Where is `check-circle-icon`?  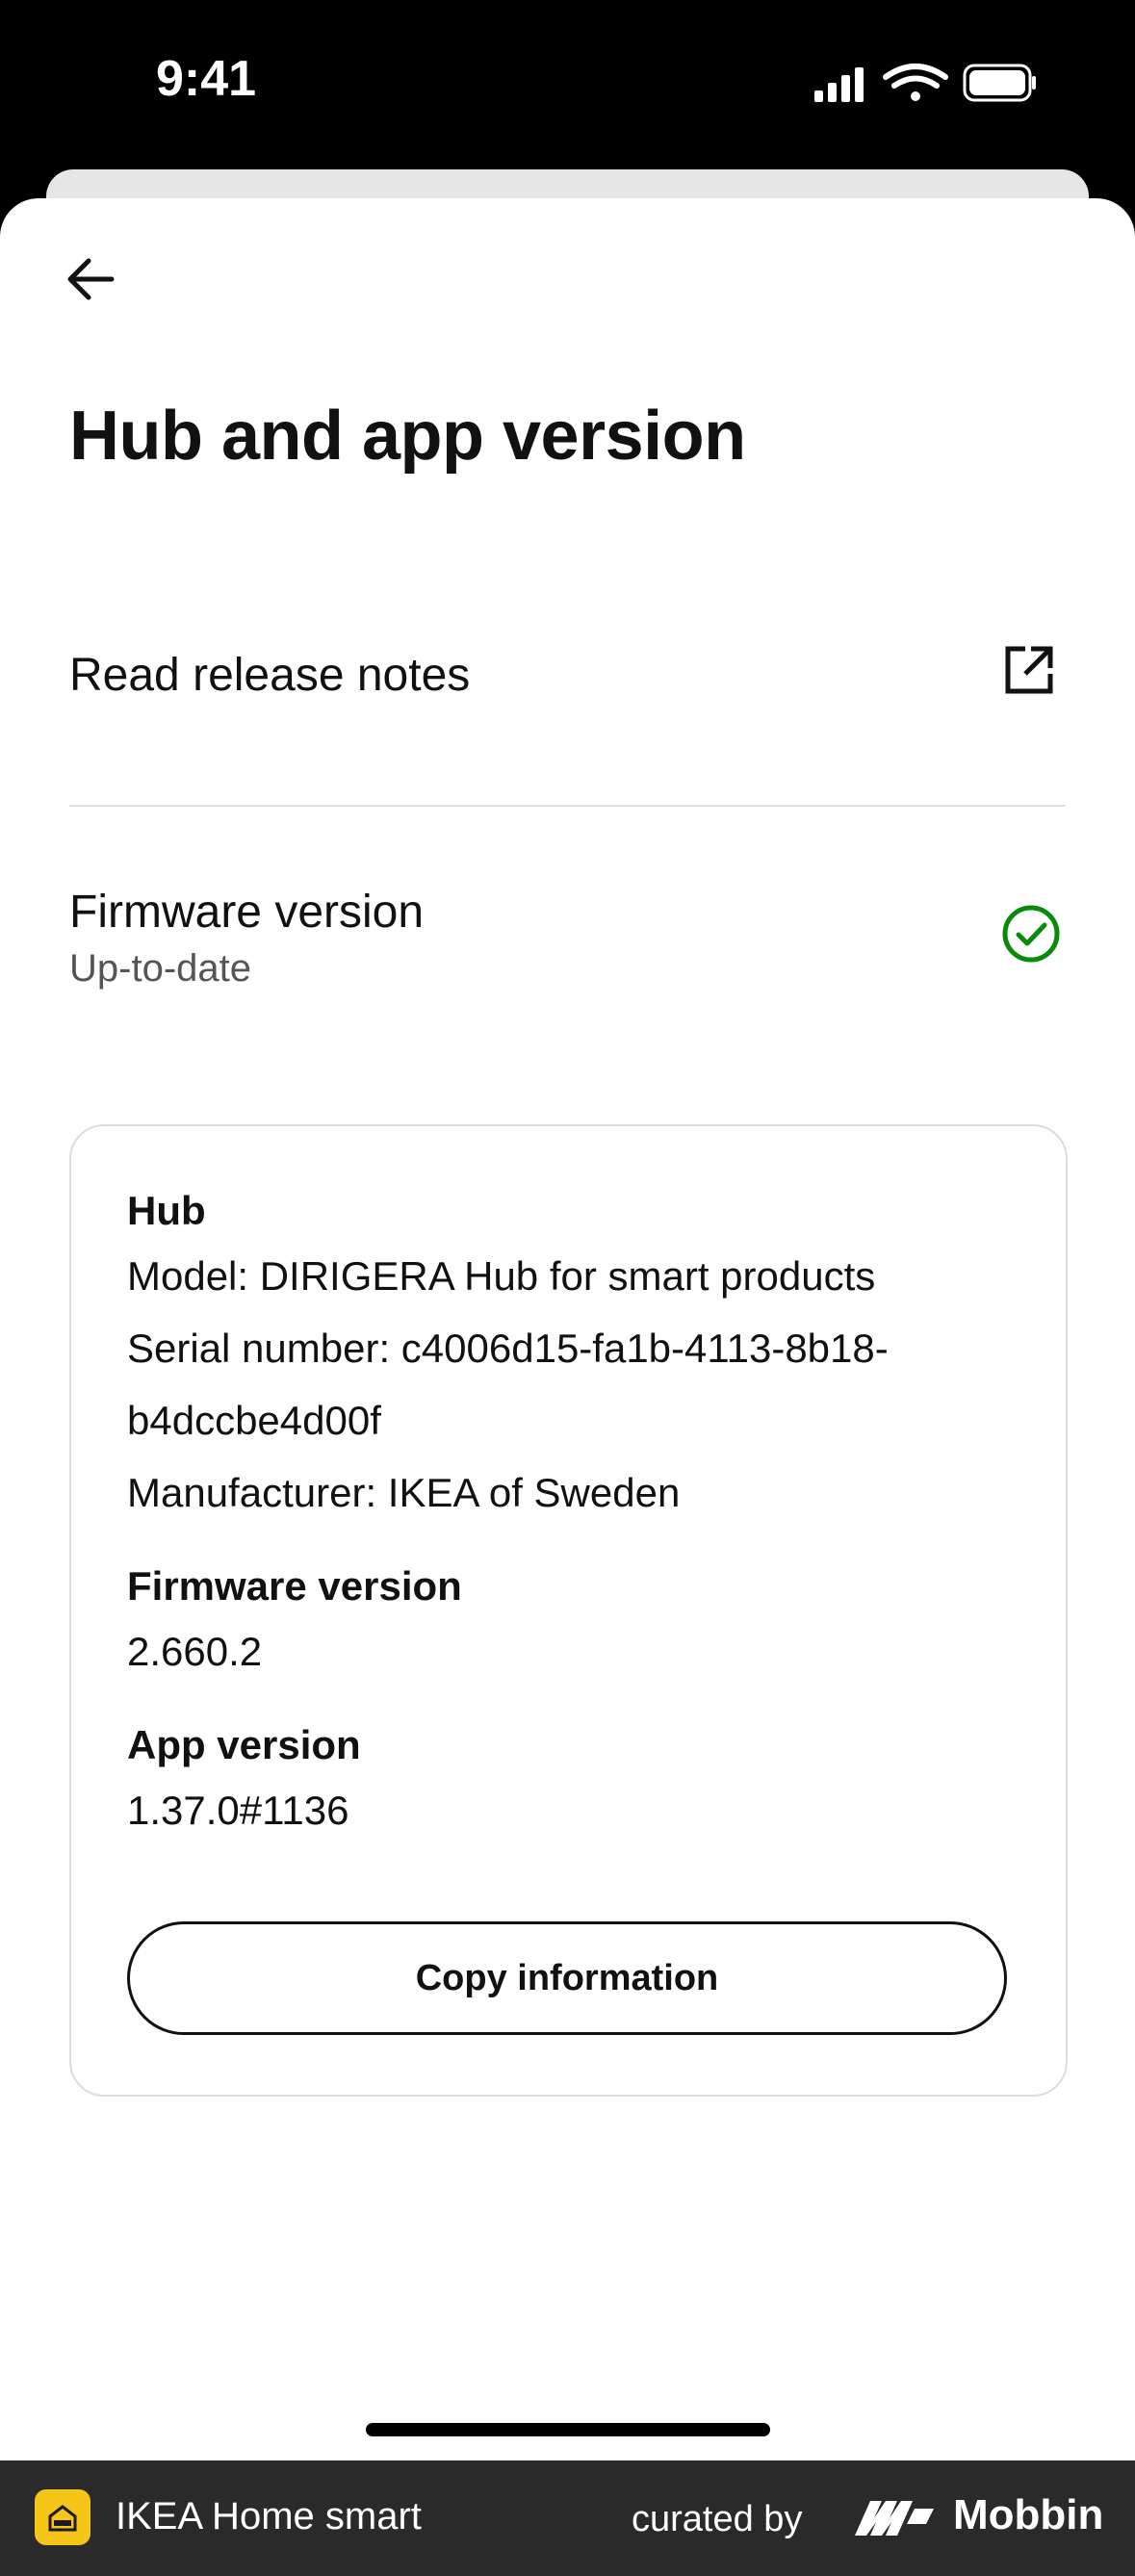
check-circle-icon is located at coordinates (1031, 934).